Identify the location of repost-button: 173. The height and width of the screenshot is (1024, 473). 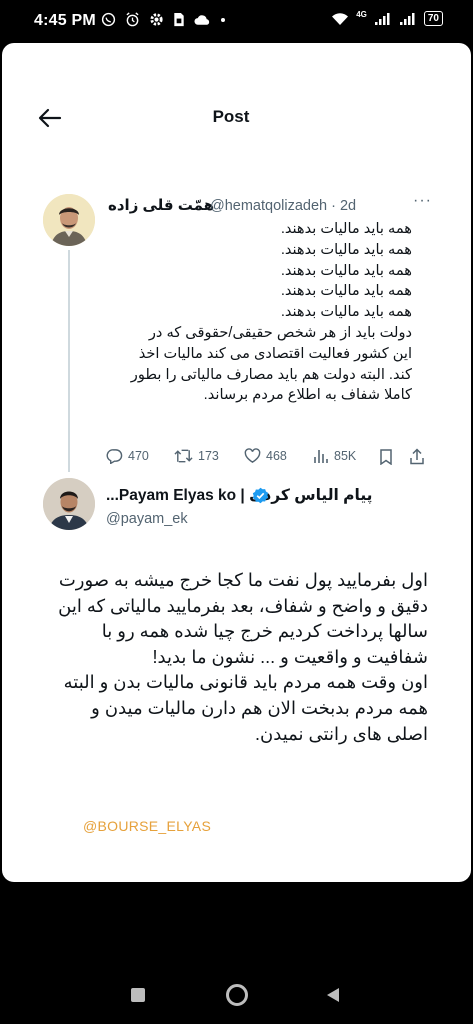
(196, 456).